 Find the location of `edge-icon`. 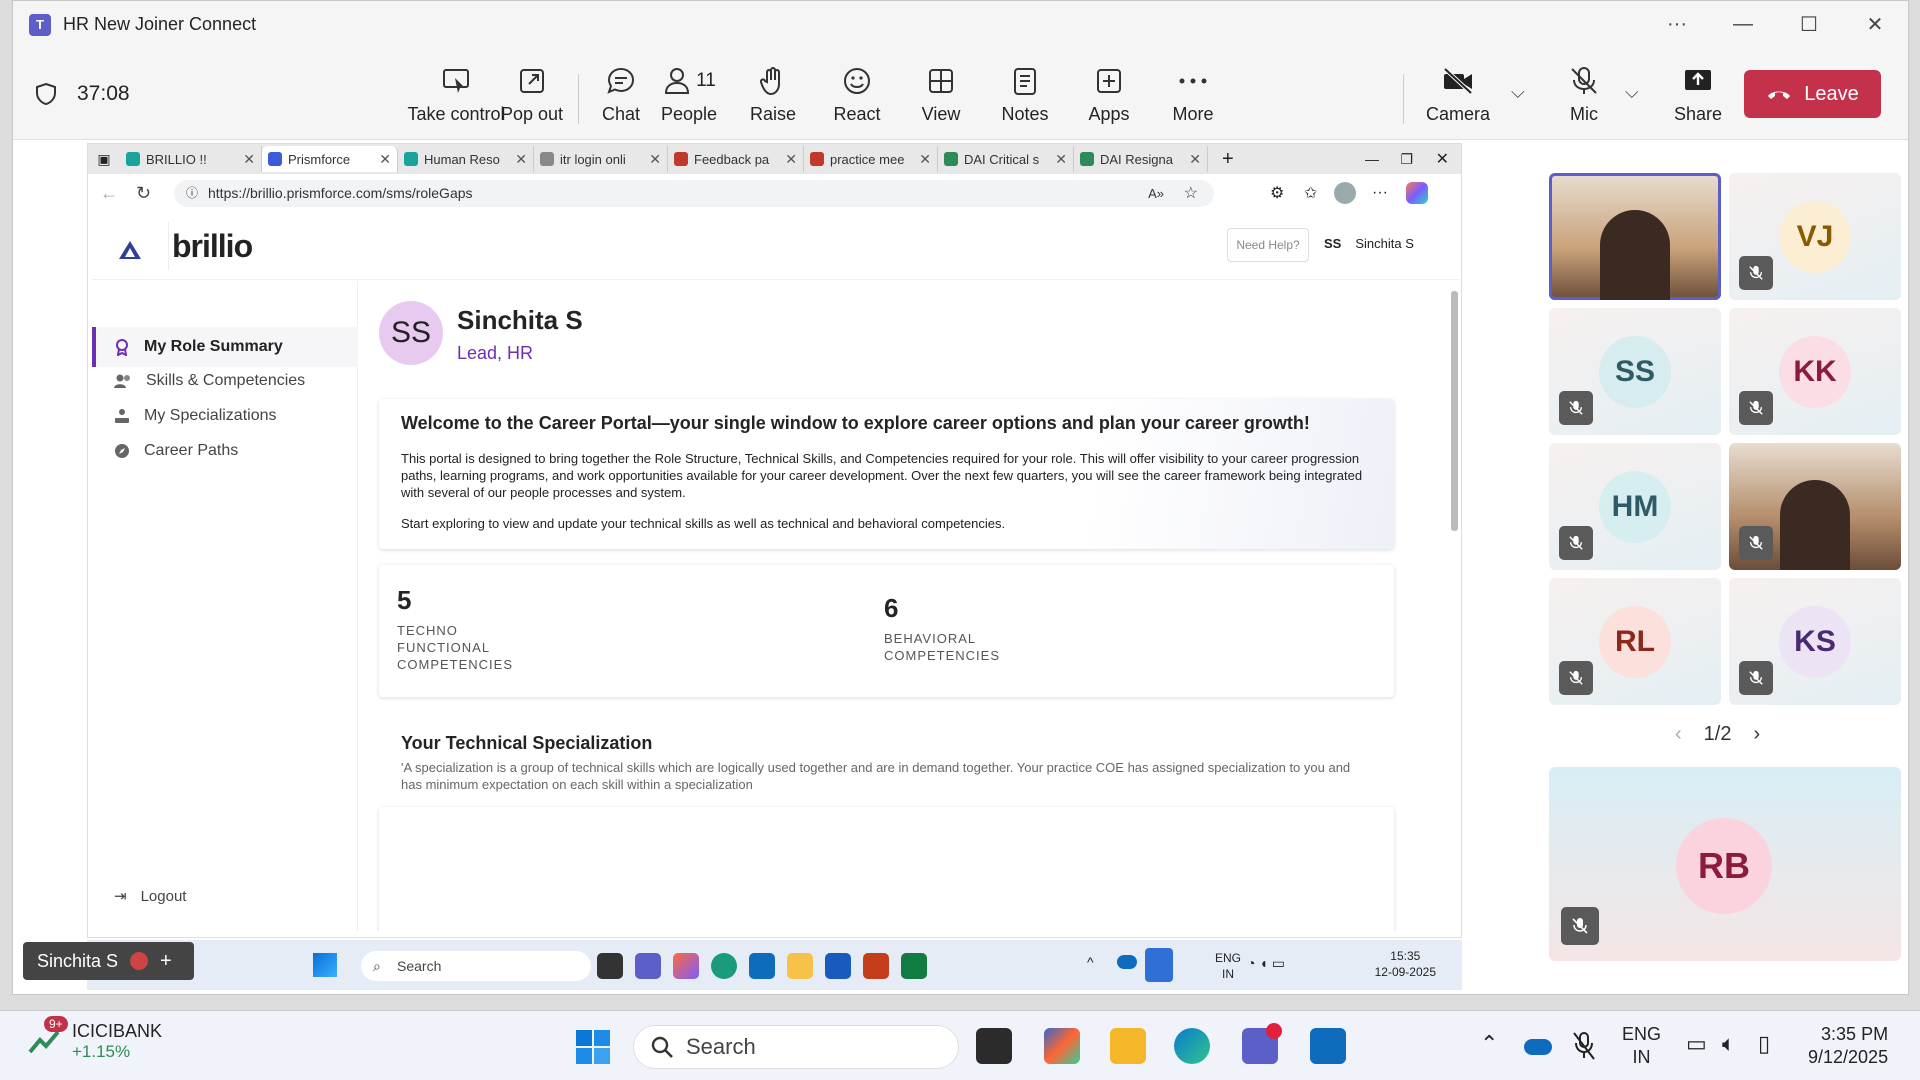

edge-icon is located at coordinates (1192, 1046).